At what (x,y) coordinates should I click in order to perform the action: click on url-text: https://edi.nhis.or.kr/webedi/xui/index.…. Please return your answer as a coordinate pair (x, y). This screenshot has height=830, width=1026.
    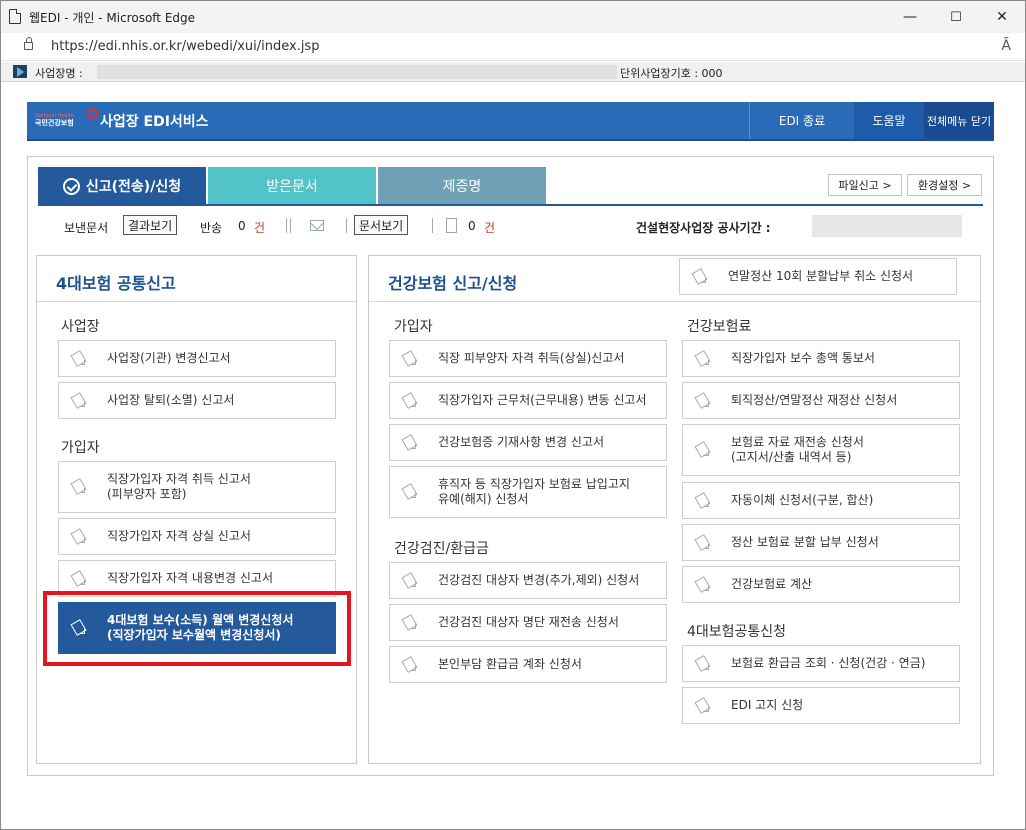
    Looking at the image, I should click on (185, 46).